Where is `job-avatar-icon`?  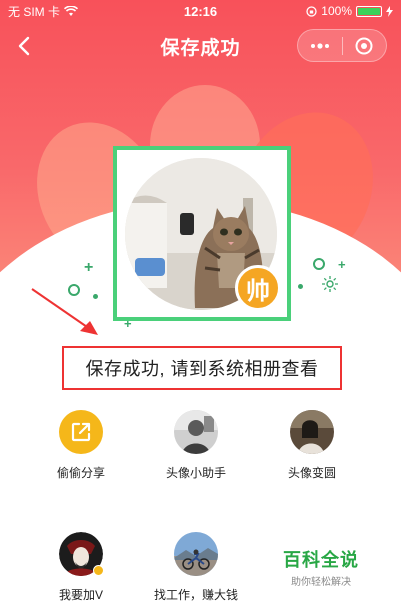 job-avatar-icon is located at coordinates (196, 554).